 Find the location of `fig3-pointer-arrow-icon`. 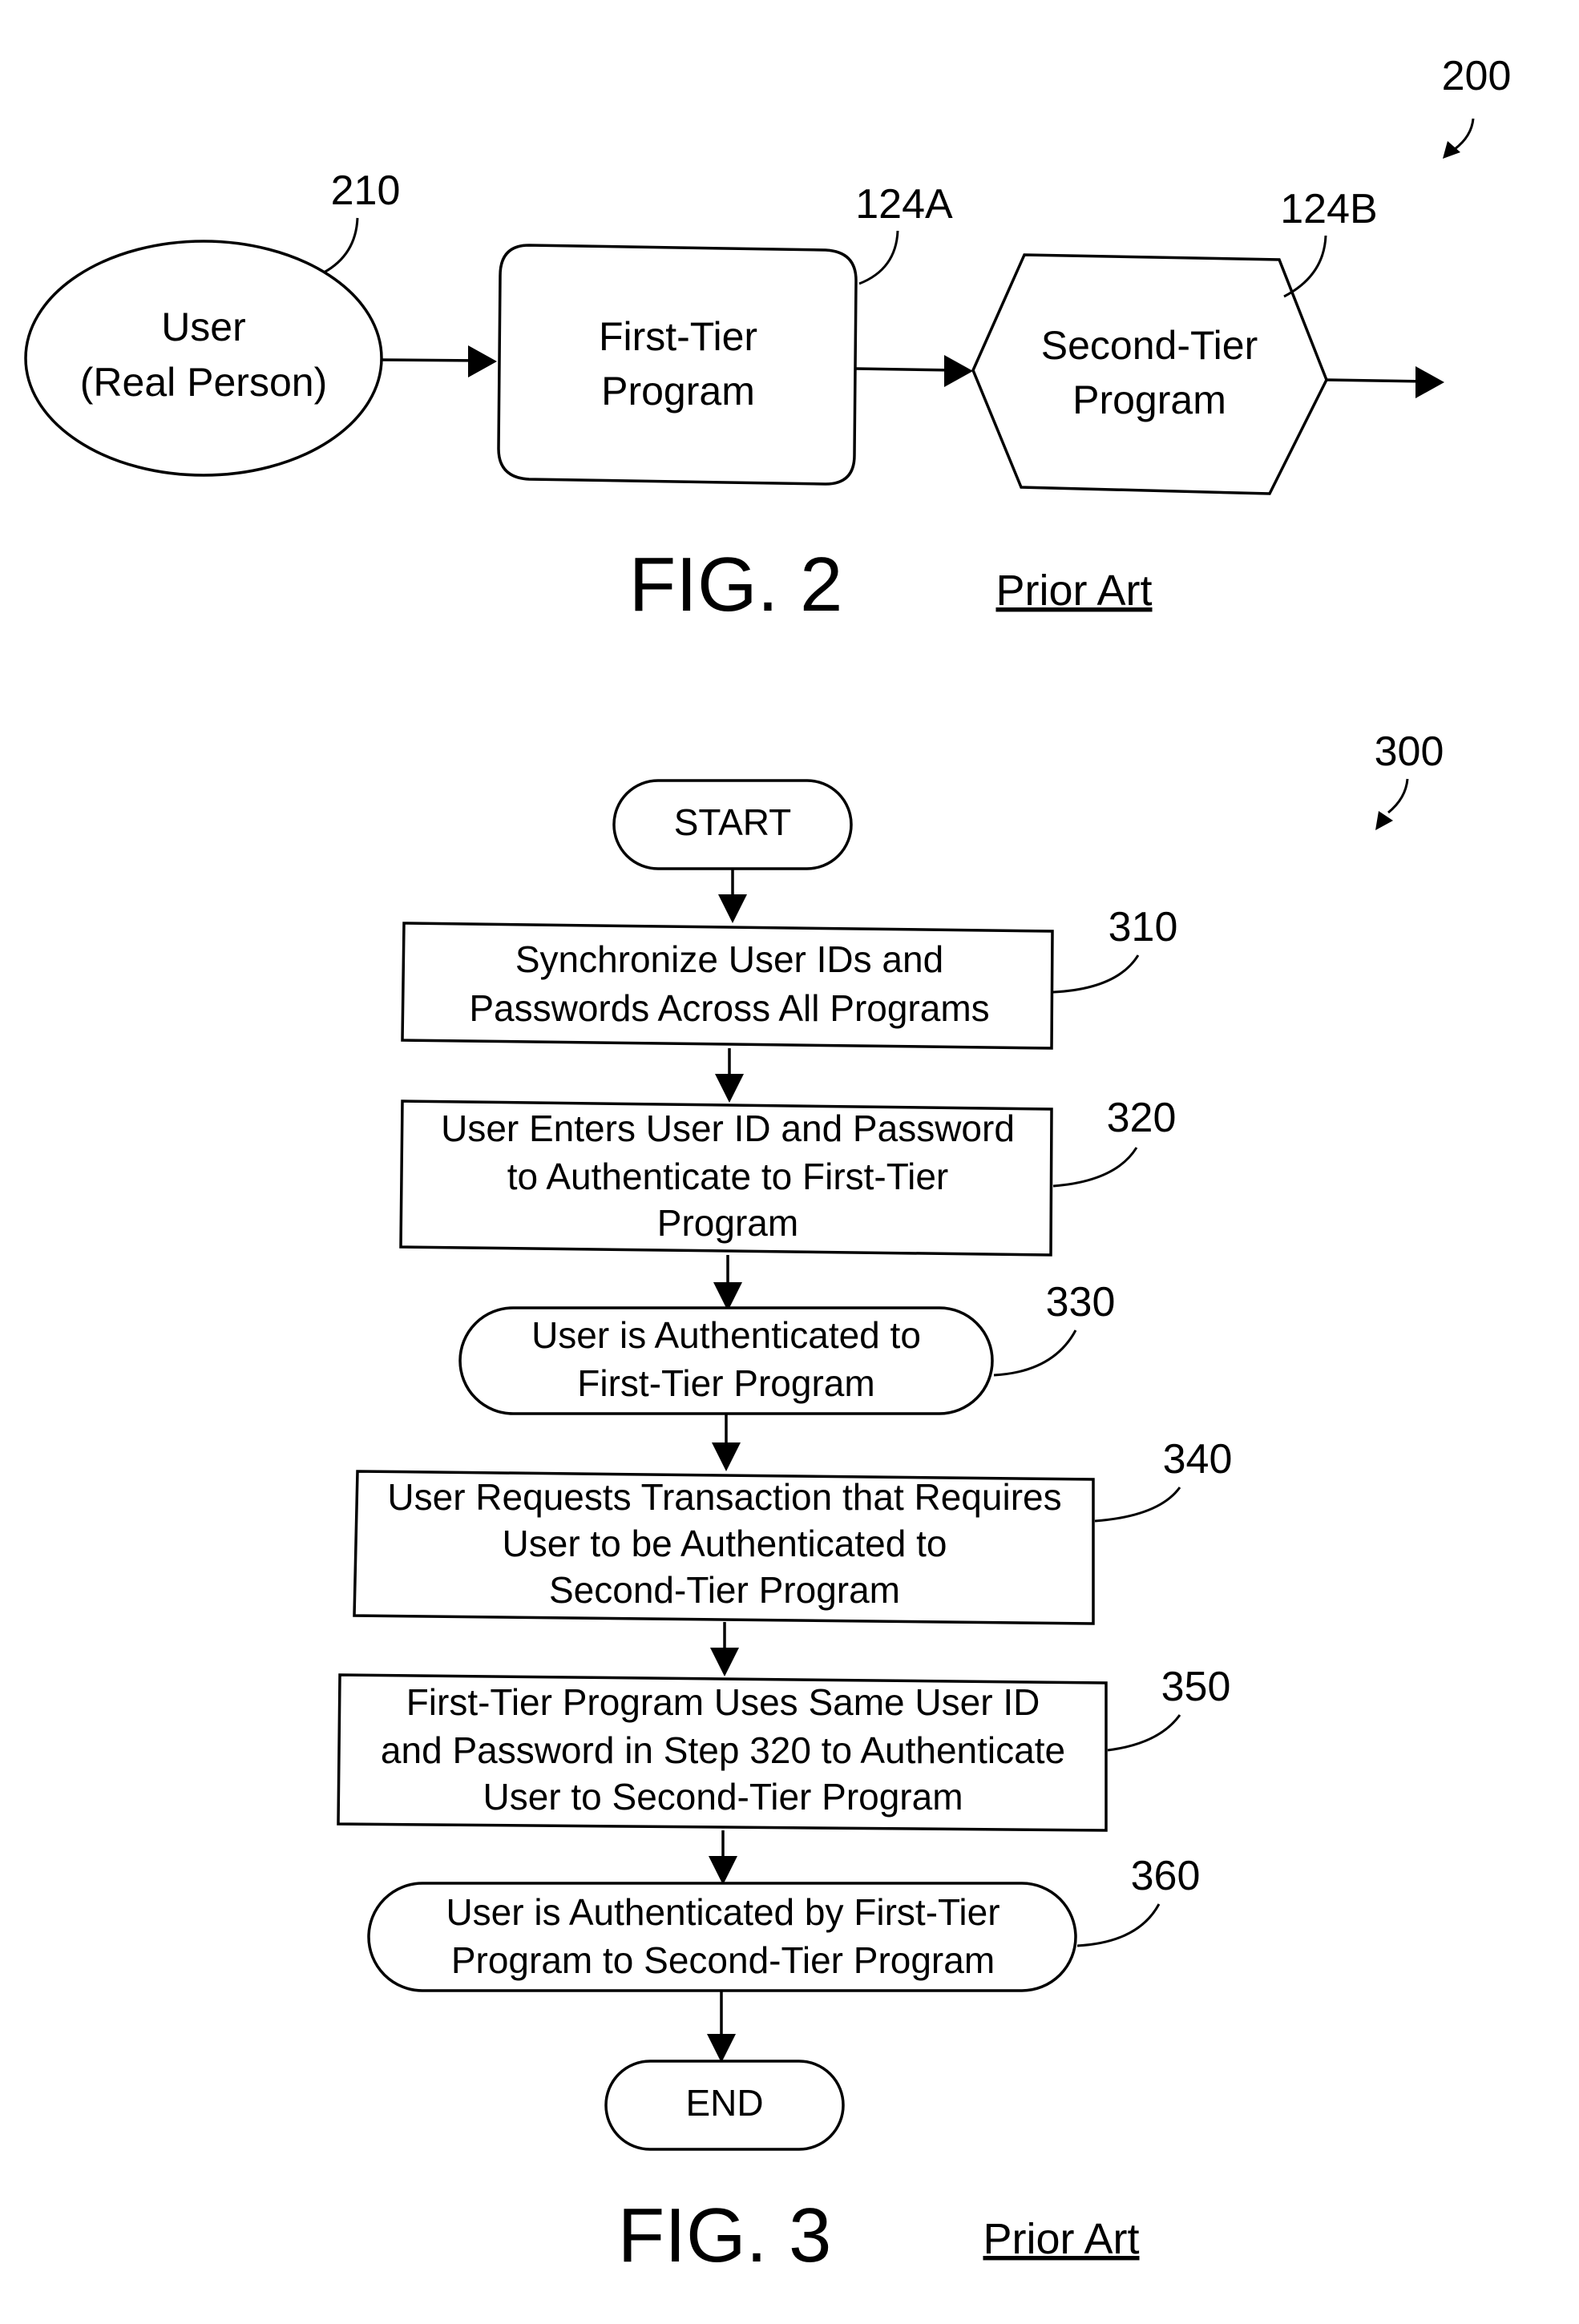

fig3-pointer-arrow-icon is located at coordinates (1392, 804).